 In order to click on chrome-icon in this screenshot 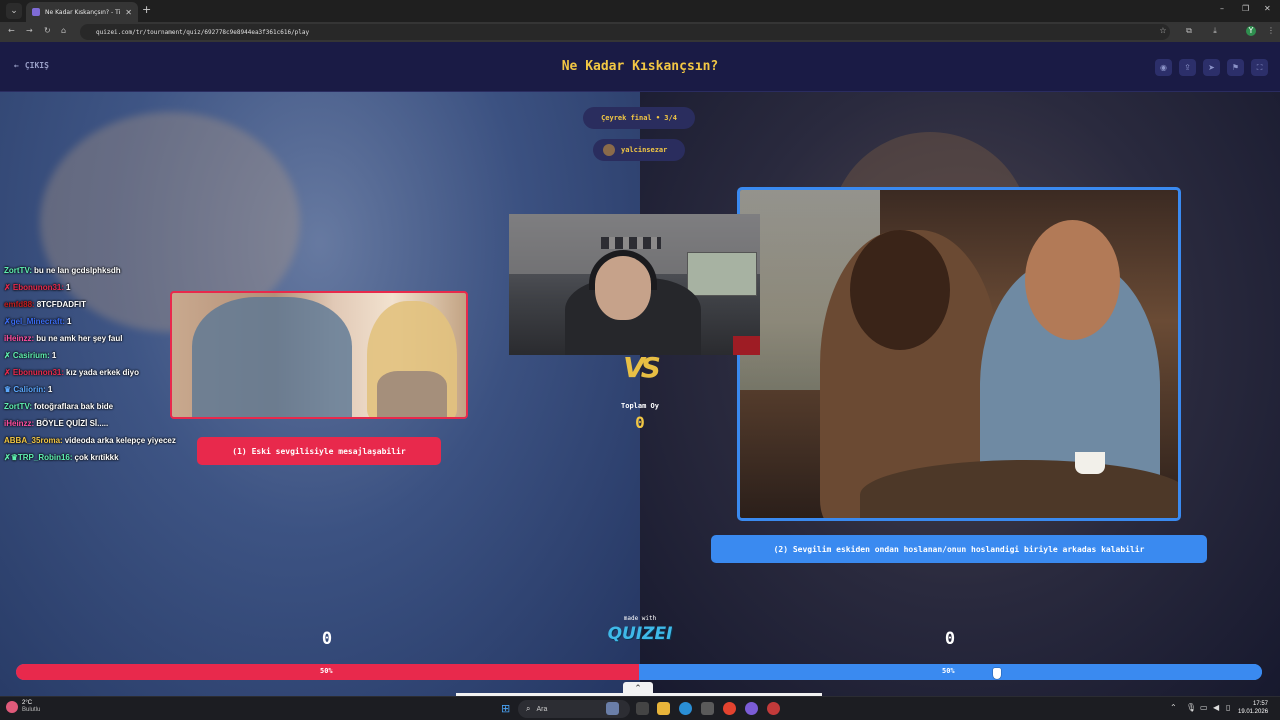, I will do `click(729, 708)`.